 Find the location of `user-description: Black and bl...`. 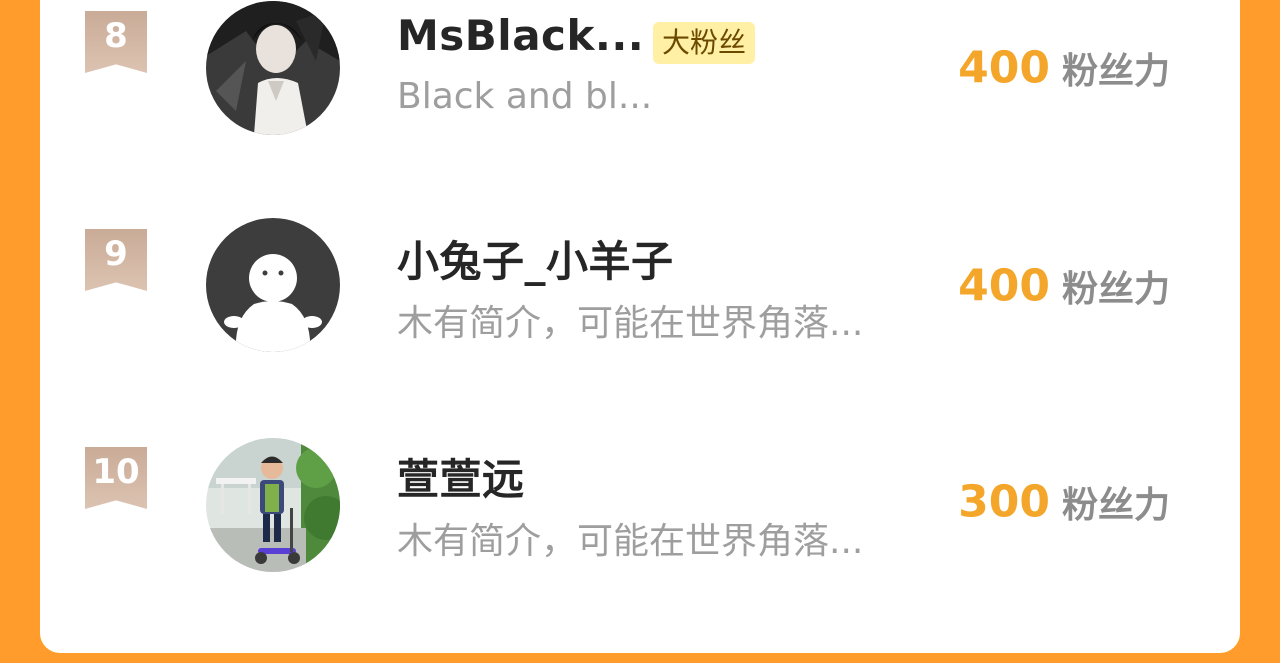

user-description: Black and bl... is located at coordinates (525, 96).